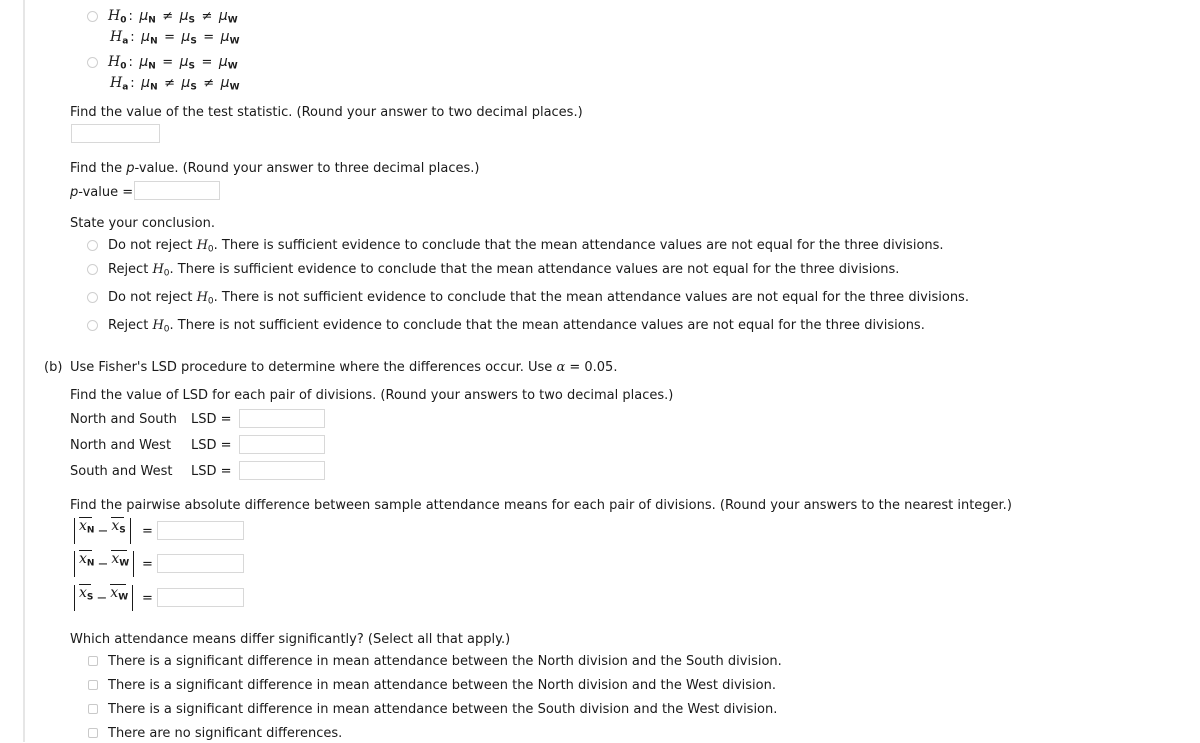  What do you see at coordinates (152, 245) in the screenshot?
I see `conclusion-option-1-lead: Do not reject` at bounding box center [152, 245].